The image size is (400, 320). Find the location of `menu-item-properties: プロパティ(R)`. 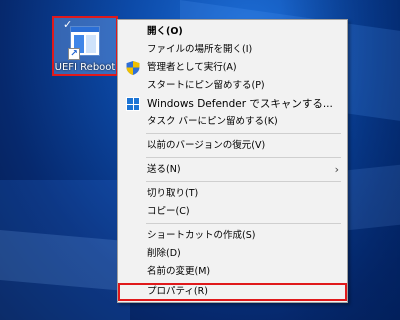

menu-item-properties: プロパティ(R) is located at coordinates (232, 292).